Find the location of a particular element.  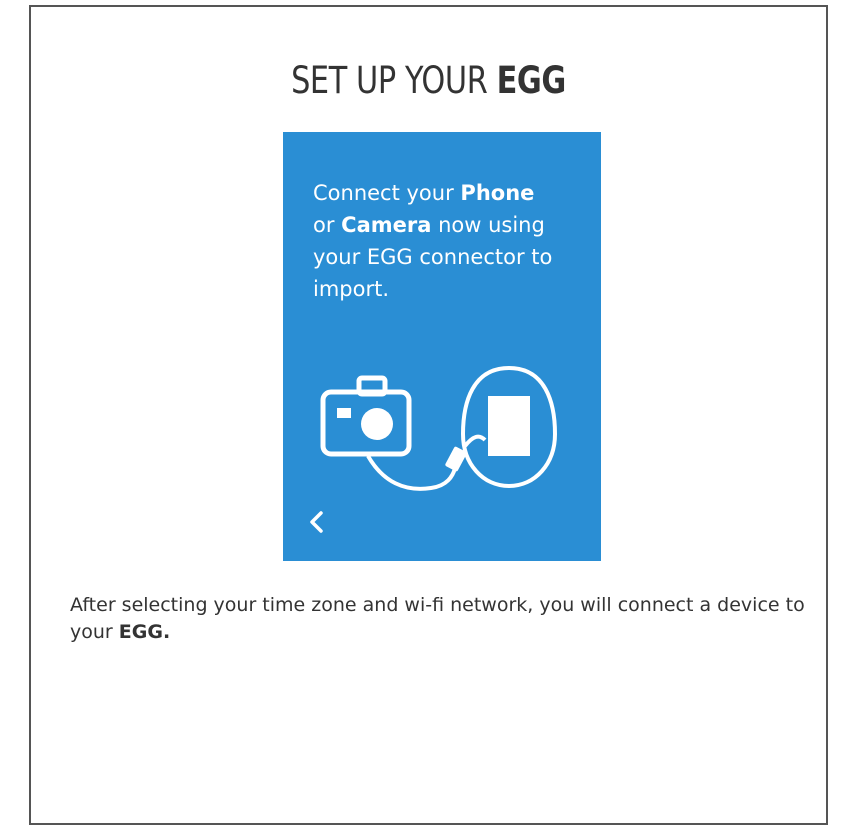

camera-word: Camera is located at coordinates (386, 225).